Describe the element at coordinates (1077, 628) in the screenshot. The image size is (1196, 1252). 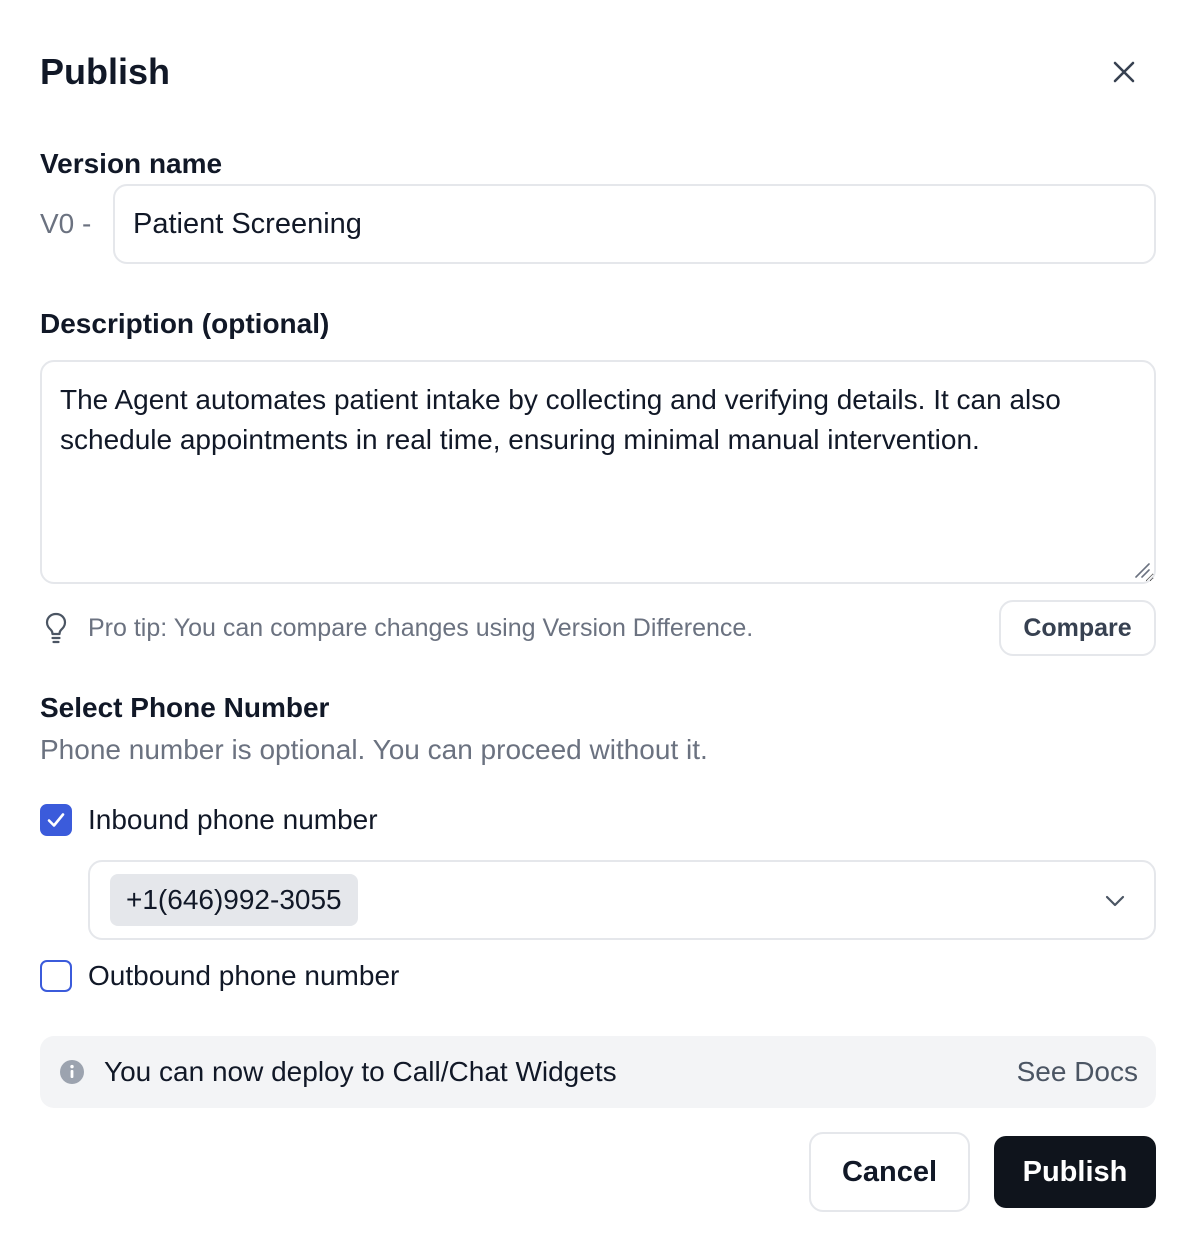
I see `compare-button: Compare` at that location.